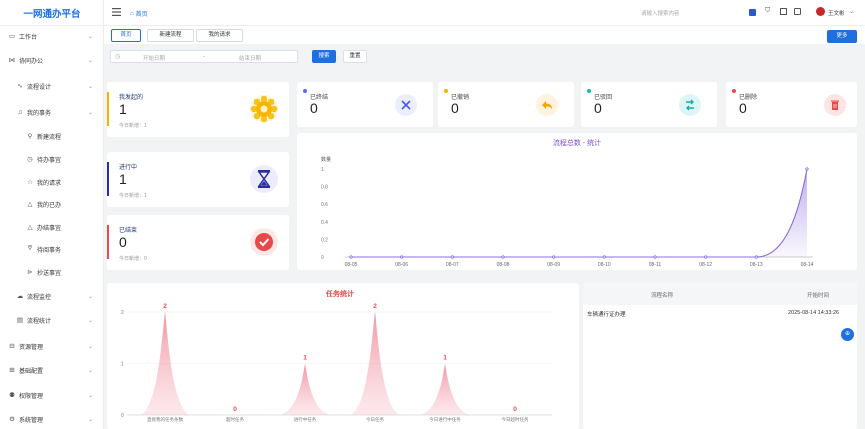 The image size is (865, 429). Describe the element at coordinates (12, 36) in the screenshot. I see `monitor-icon: ▭` at that location.